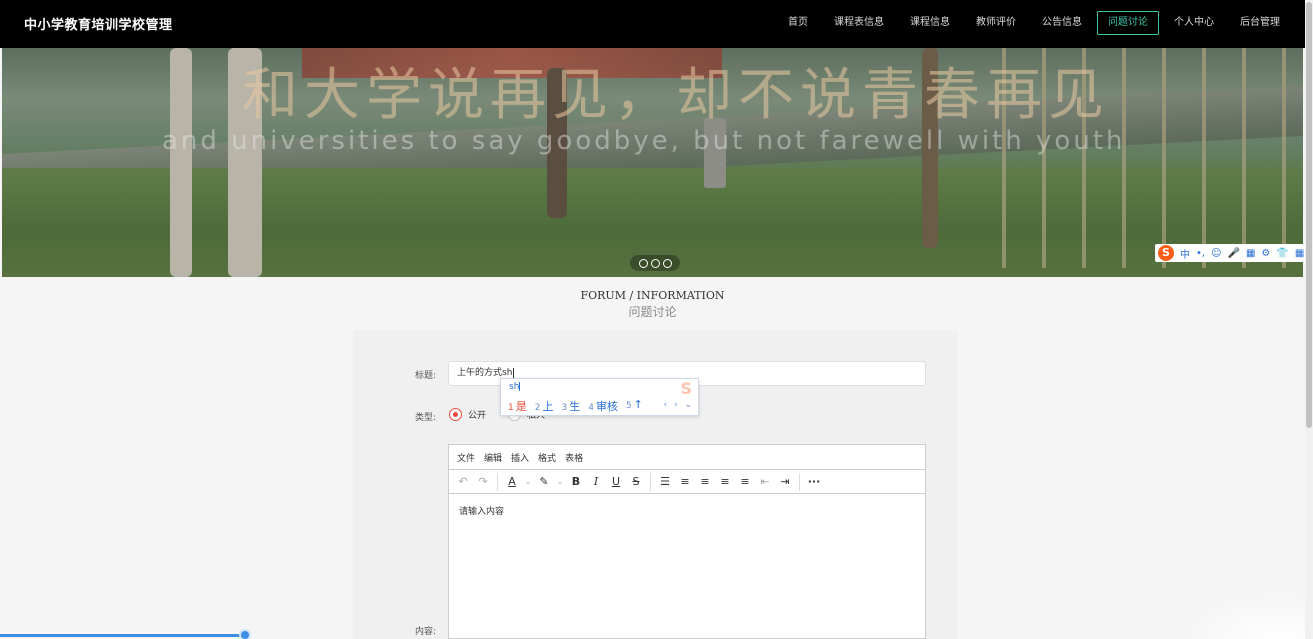 The width and height of the screenshot is (1313, 639). What do you see at coordinates (765, 482) in the screenshot?
I see `outdent-icon: ⇤` at bounding box center [765, 482].